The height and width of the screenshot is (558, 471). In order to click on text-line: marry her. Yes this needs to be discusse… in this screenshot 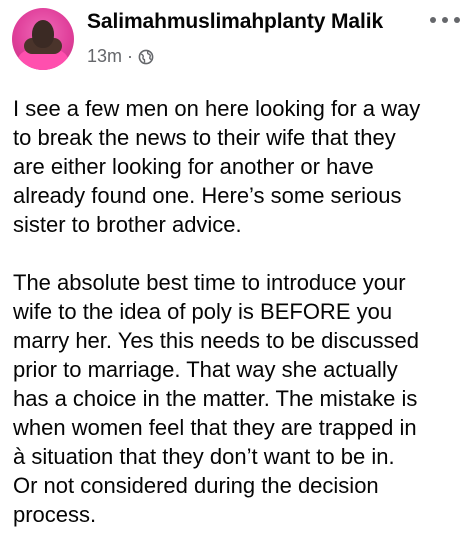, I will do `click(216, 340)`.